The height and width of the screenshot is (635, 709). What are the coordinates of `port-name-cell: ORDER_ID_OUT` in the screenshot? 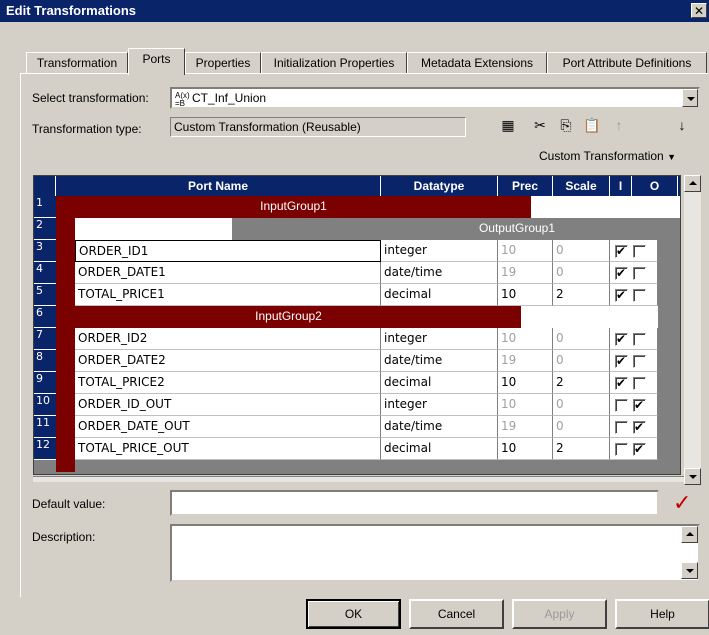 It's located at (228, 405).